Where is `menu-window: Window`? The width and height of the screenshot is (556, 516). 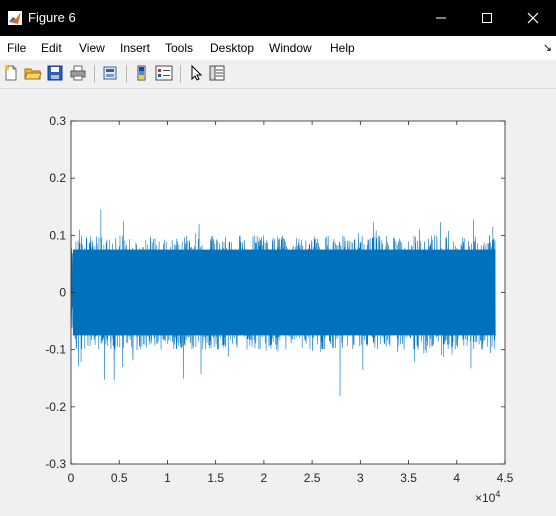 menu-window: Window is located at coordinates (290, 48).